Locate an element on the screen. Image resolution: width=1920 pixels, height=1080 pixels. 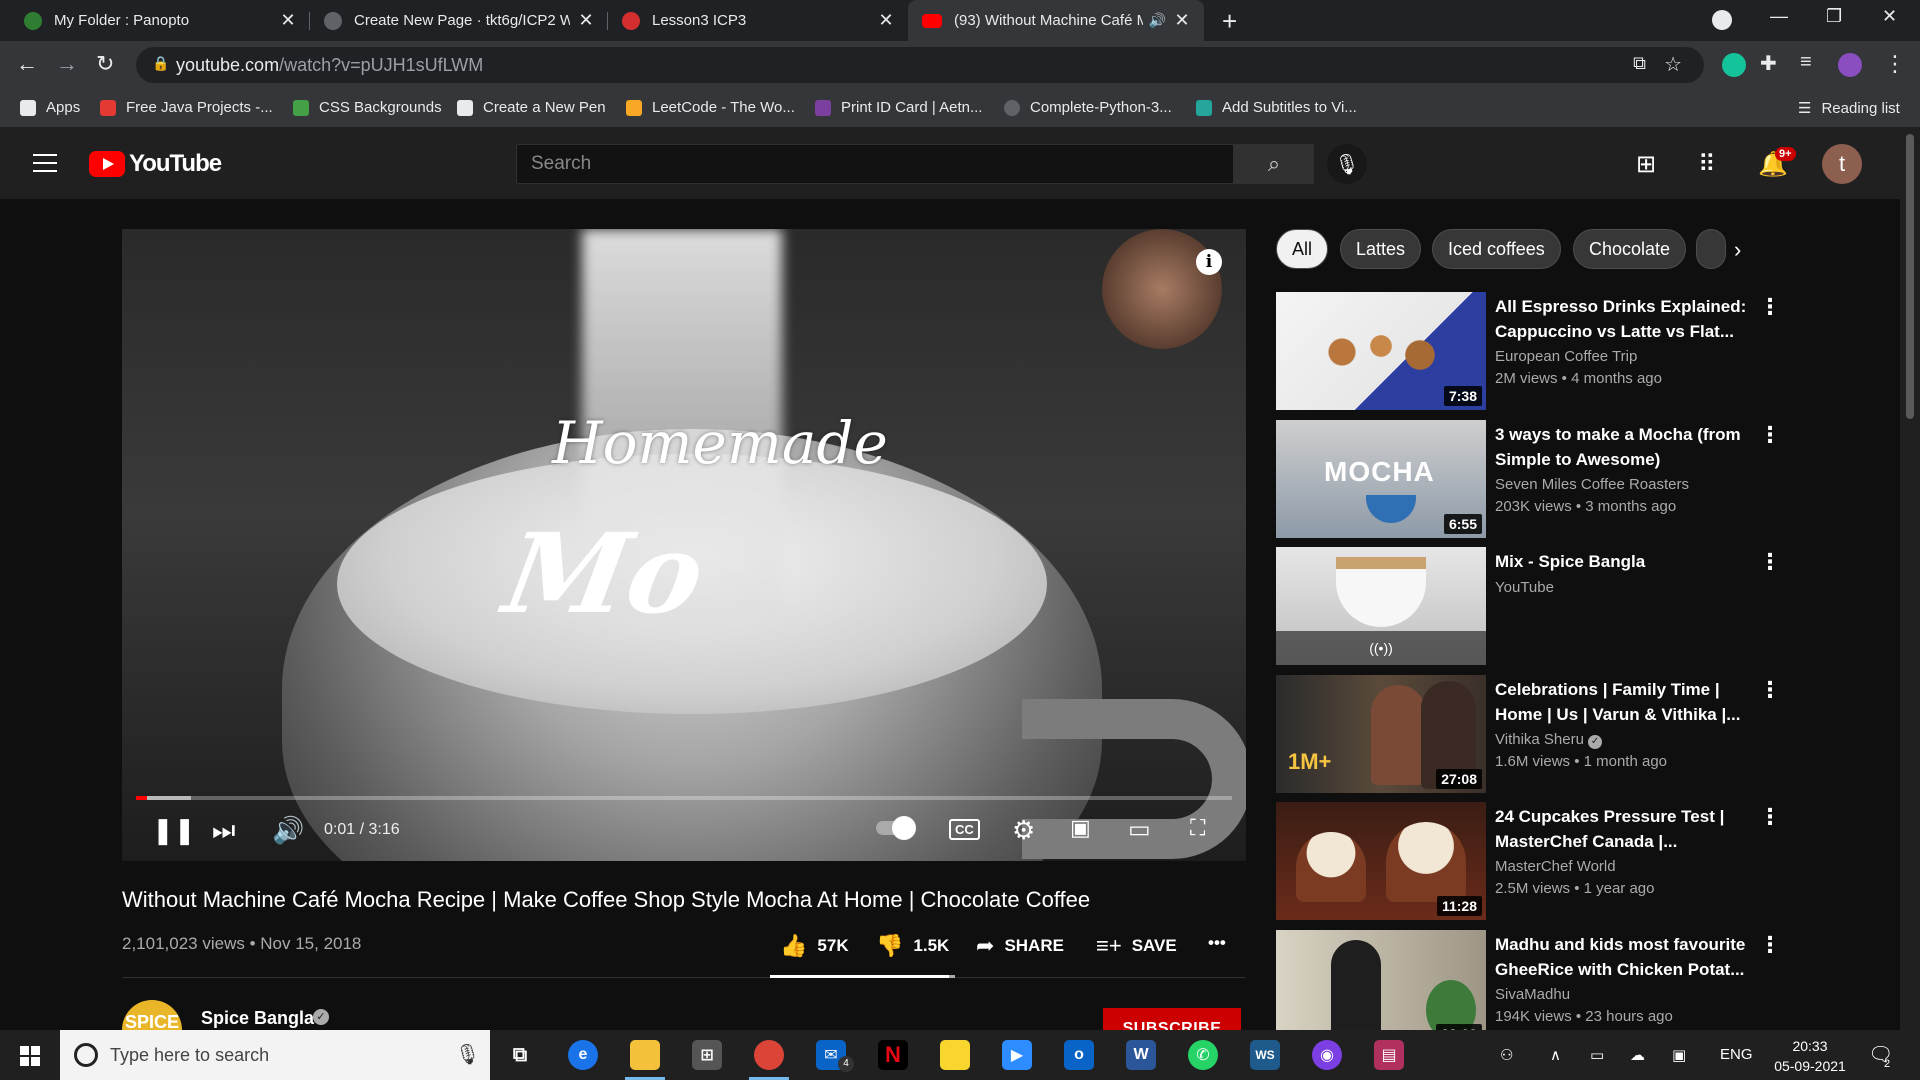
autoplay-toggle is located at coordinates (896, 828).